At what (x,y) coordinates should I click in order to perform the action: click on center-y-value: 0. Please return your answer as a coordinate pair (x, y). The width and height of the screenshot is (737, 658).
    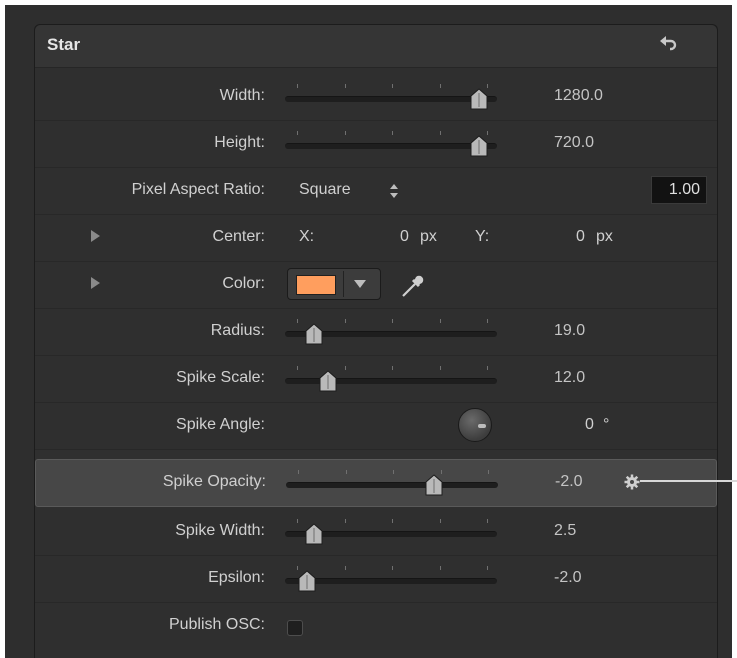
    Looking at the image, I should click on (580, 237).